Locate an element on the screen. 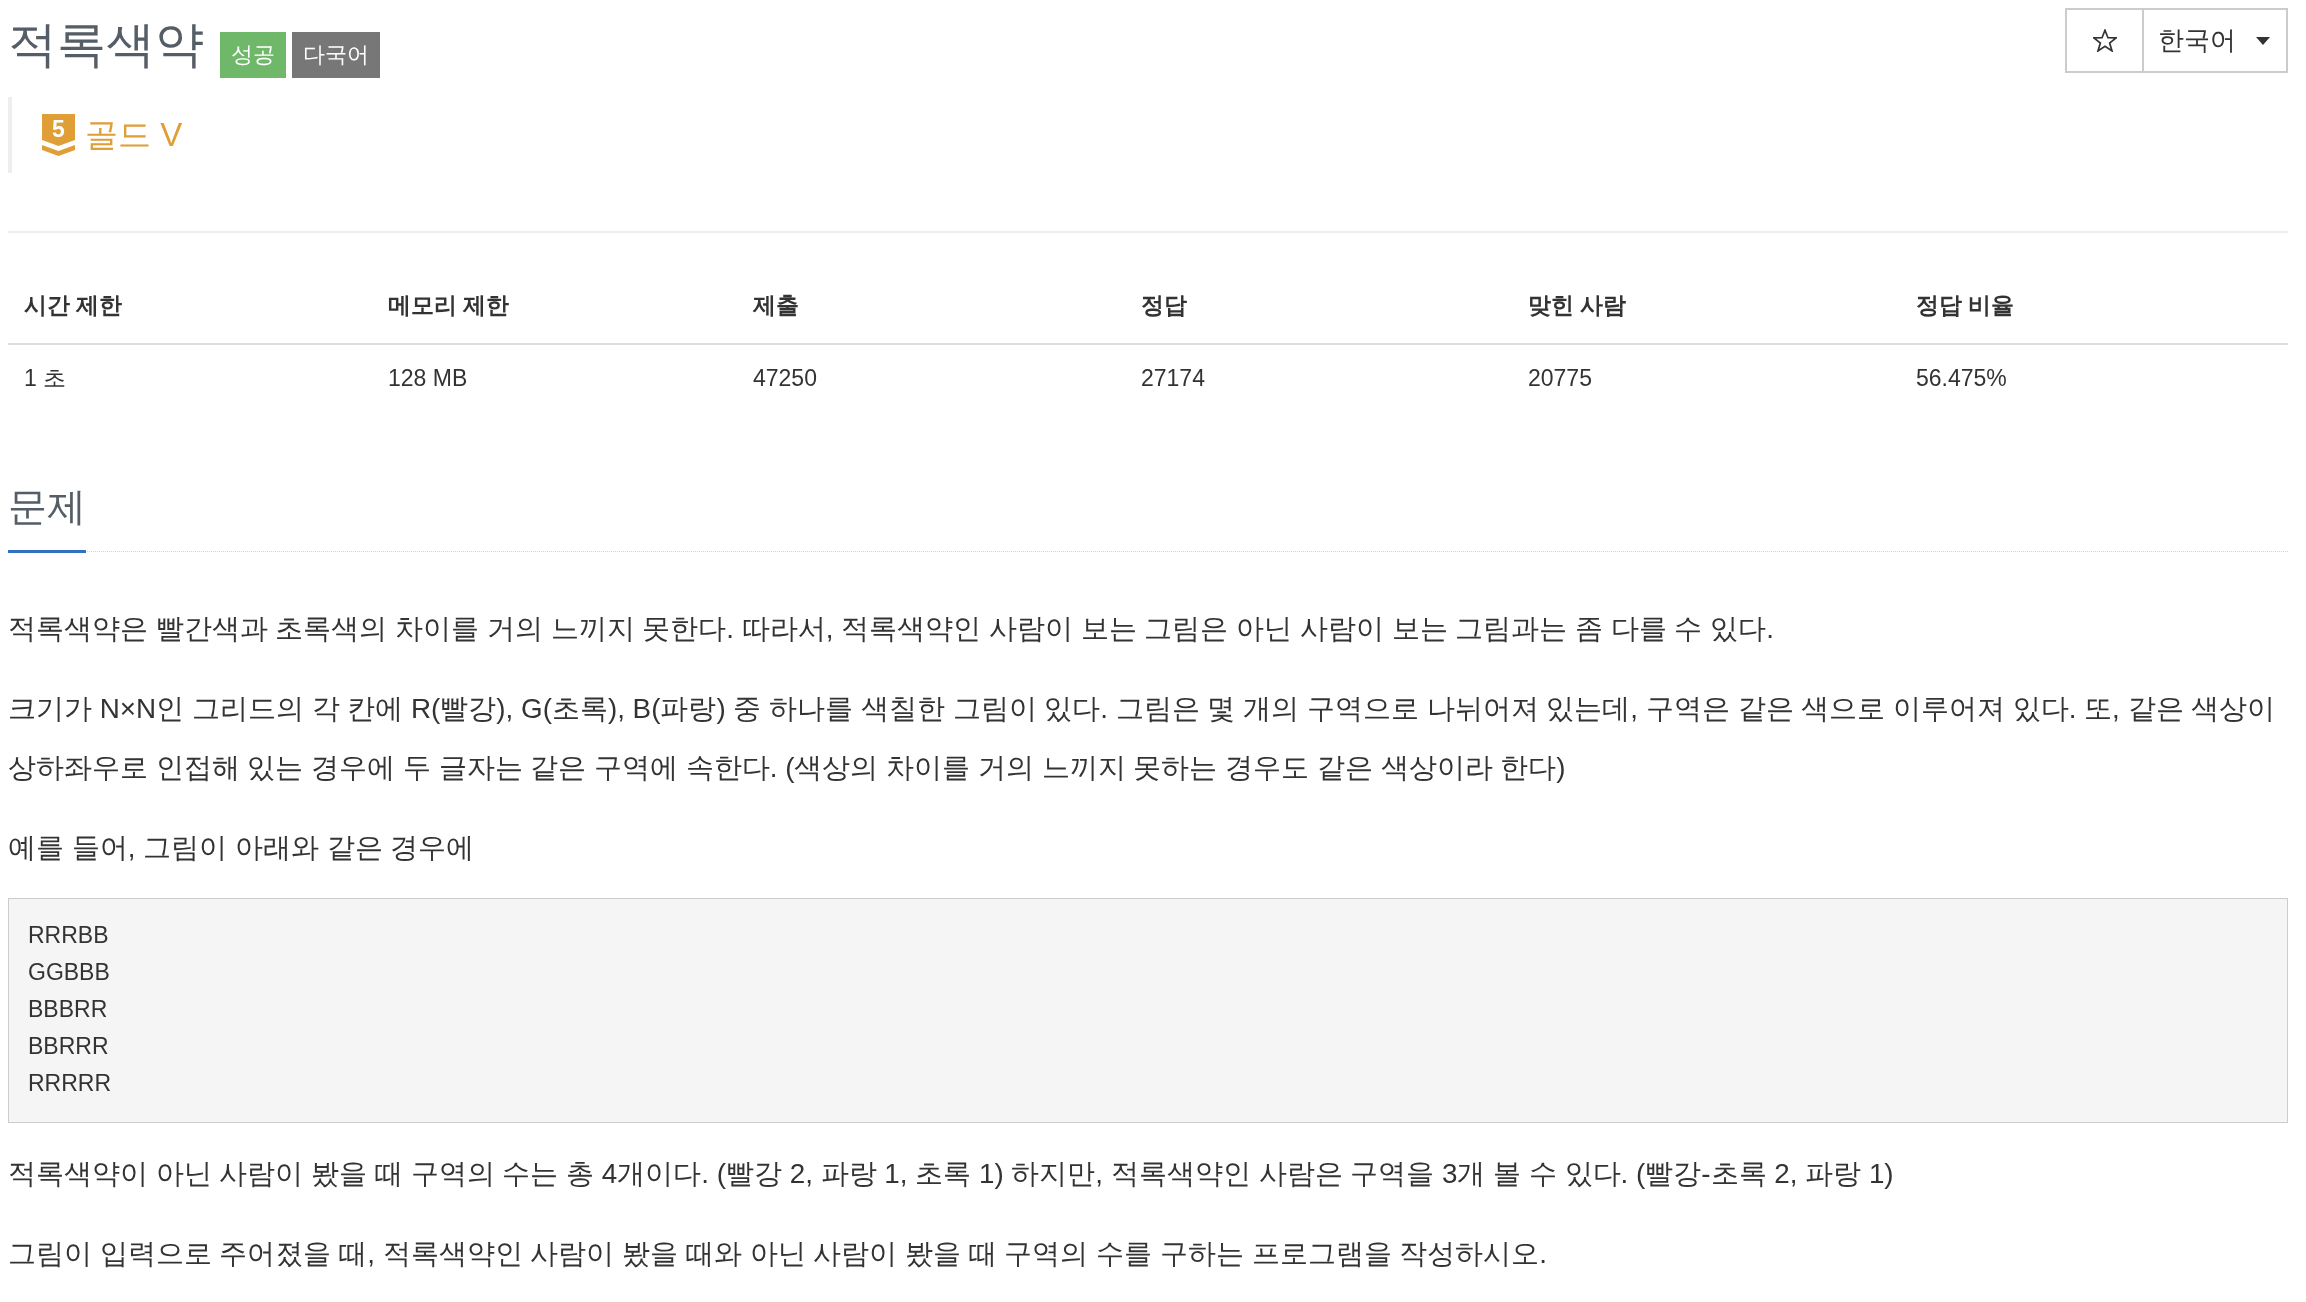  table-cell-text: 56.475% is located at coordinates (1961, 378).